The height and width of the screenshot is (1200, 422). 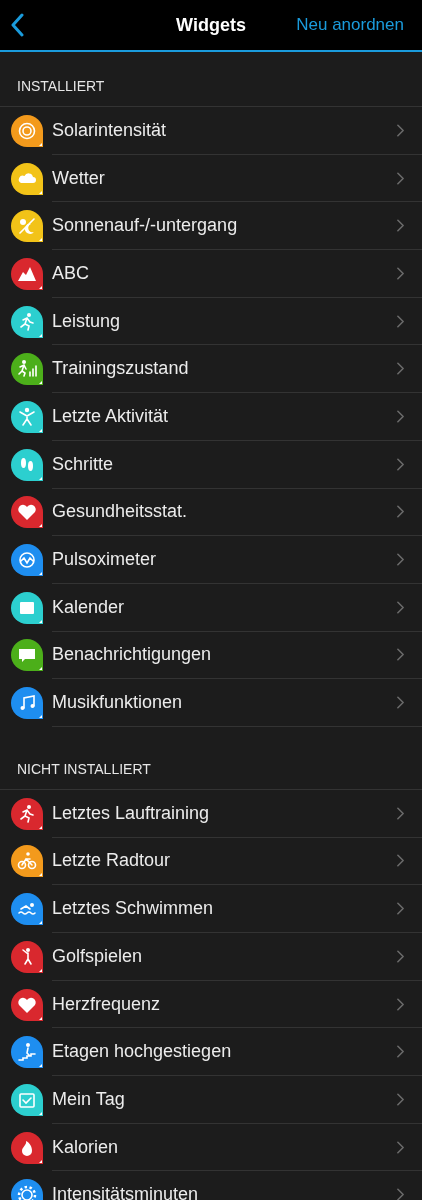 What do you see at coordinates (350, 25) in the screenshot?
I see `reorder-button: Neu anordnen` at bounding box center [350, 25].